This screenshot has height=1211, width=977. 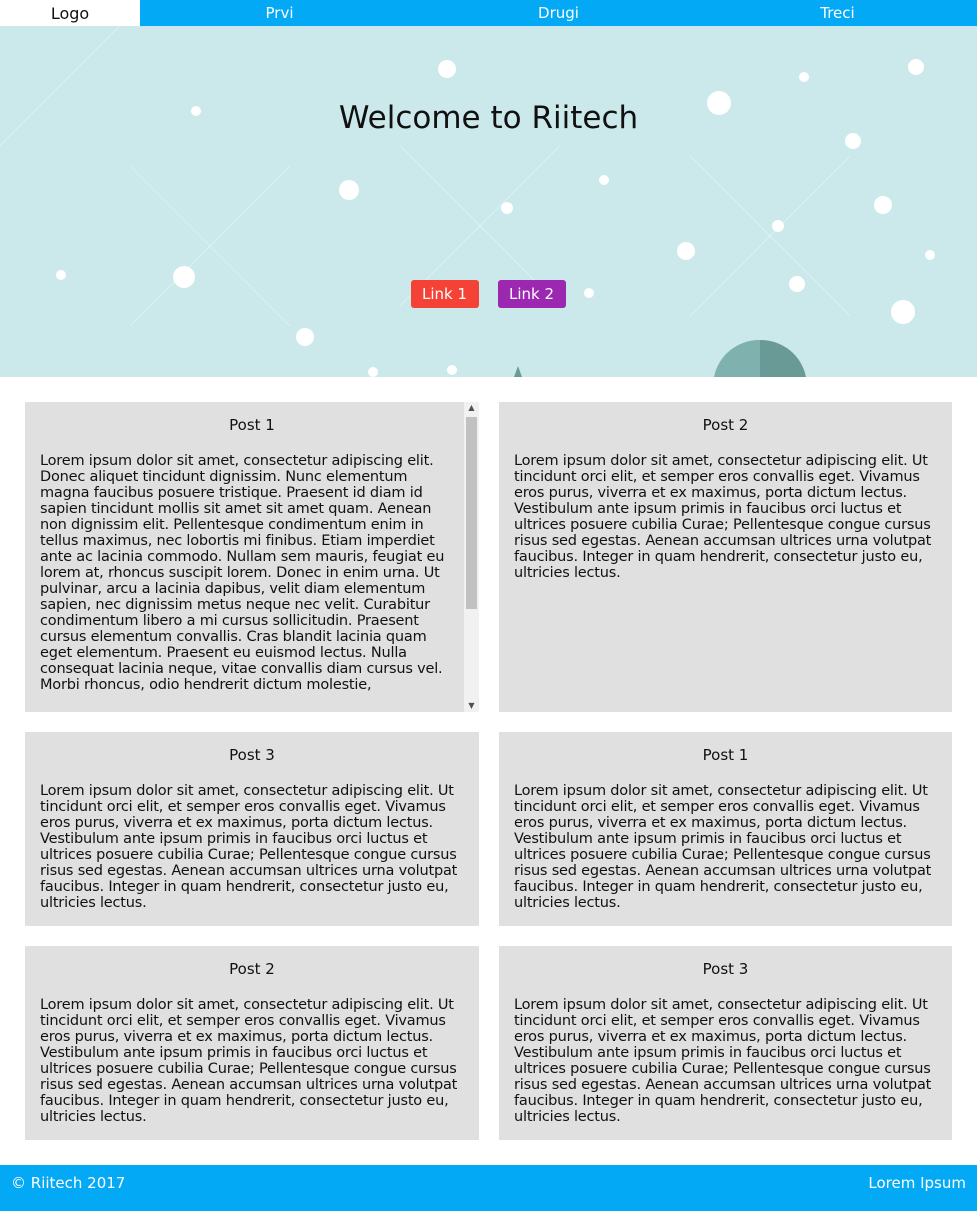 What do you see at coordinates (471, 408) in the screenshot?
I see `scroll-up-icon: ▲` at bounding box center [471, 408].